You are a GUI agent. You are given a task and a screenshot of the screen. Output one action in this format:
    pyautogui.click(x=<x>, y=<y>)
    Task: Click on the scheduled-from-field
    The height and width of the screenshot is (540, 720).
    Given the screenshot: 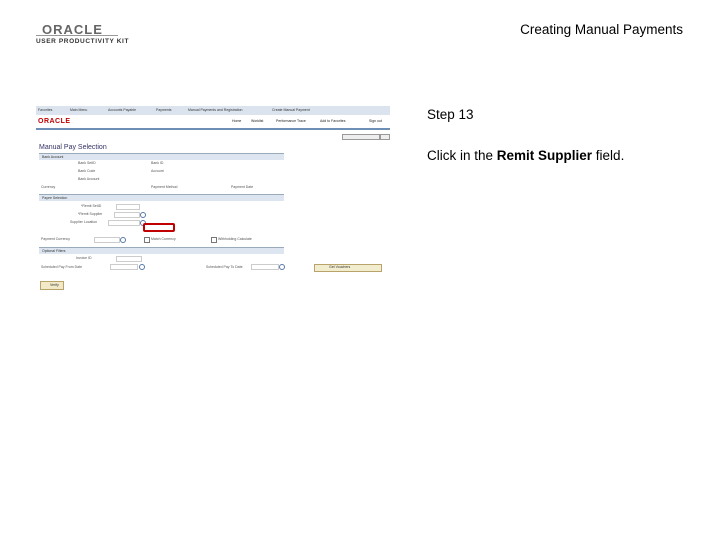 What is the action you would take?
    pyautogui.click(x=124, y=267)
    